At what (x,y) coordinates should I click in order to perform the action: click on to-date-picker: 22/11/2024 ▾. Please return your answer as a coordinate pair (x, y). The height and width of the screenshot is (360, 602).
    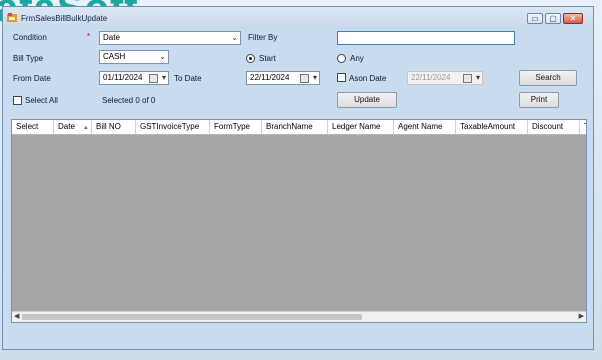
    Looking at the image, I should click on (283, 78).